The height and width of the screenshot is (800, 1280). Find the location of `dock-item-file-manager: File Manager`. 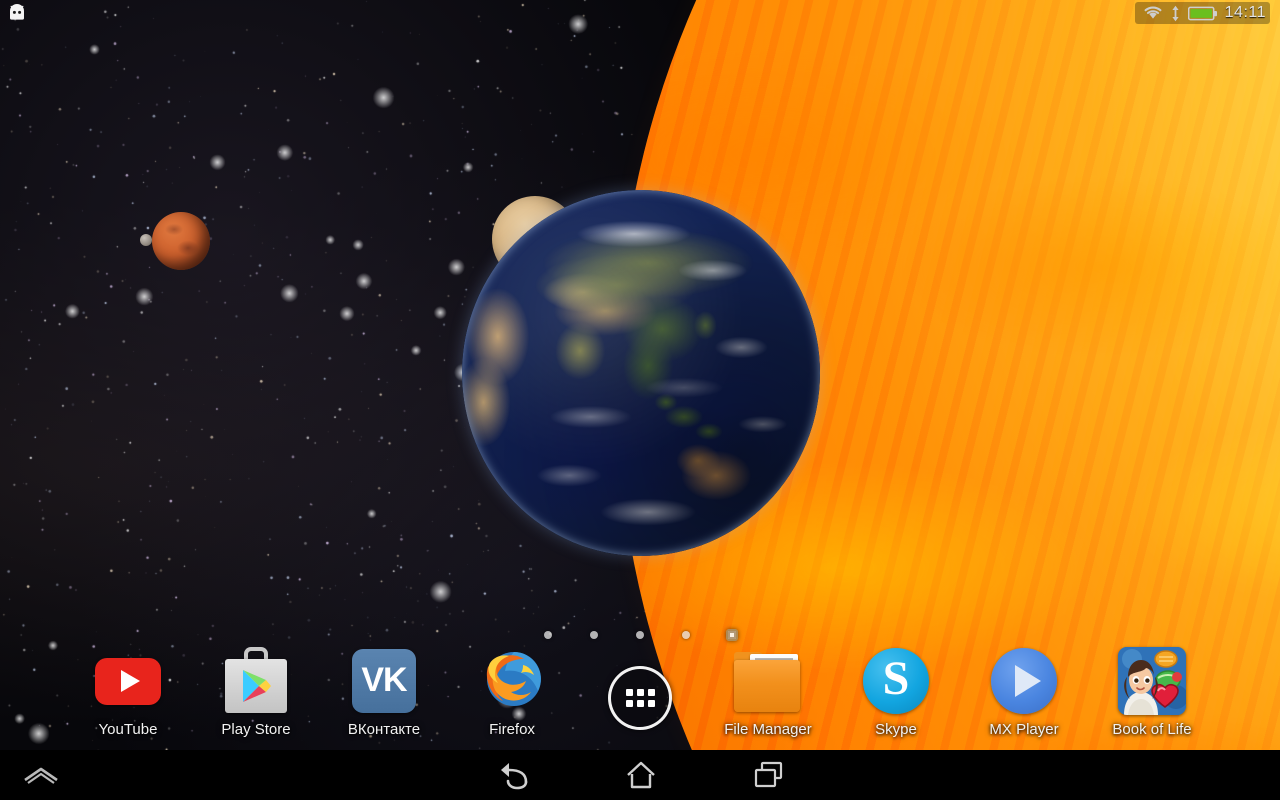

dock-item-file-manager: File Manager is located at coordinates (768, 691).